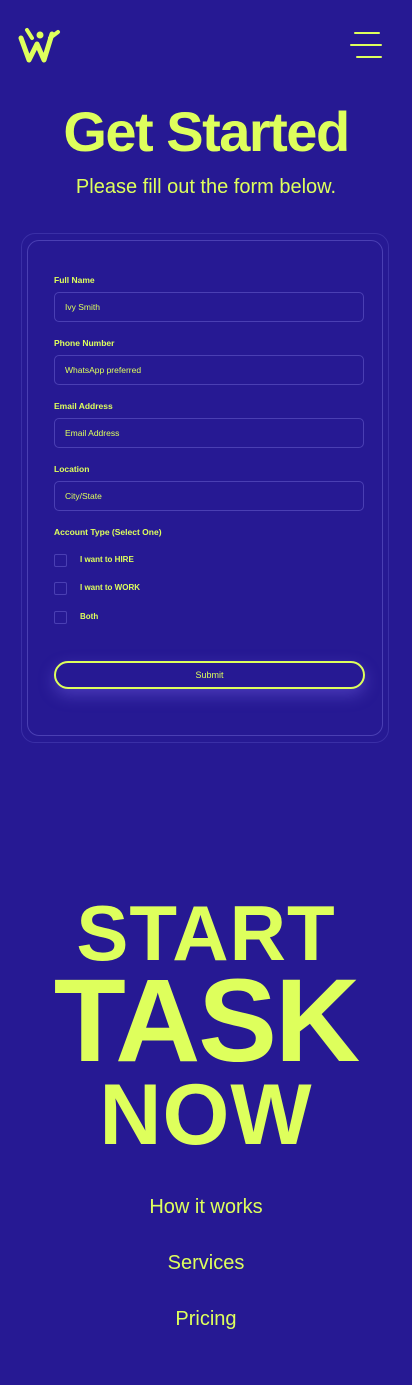  I want to click on work-checkbox, so click(60, 588).